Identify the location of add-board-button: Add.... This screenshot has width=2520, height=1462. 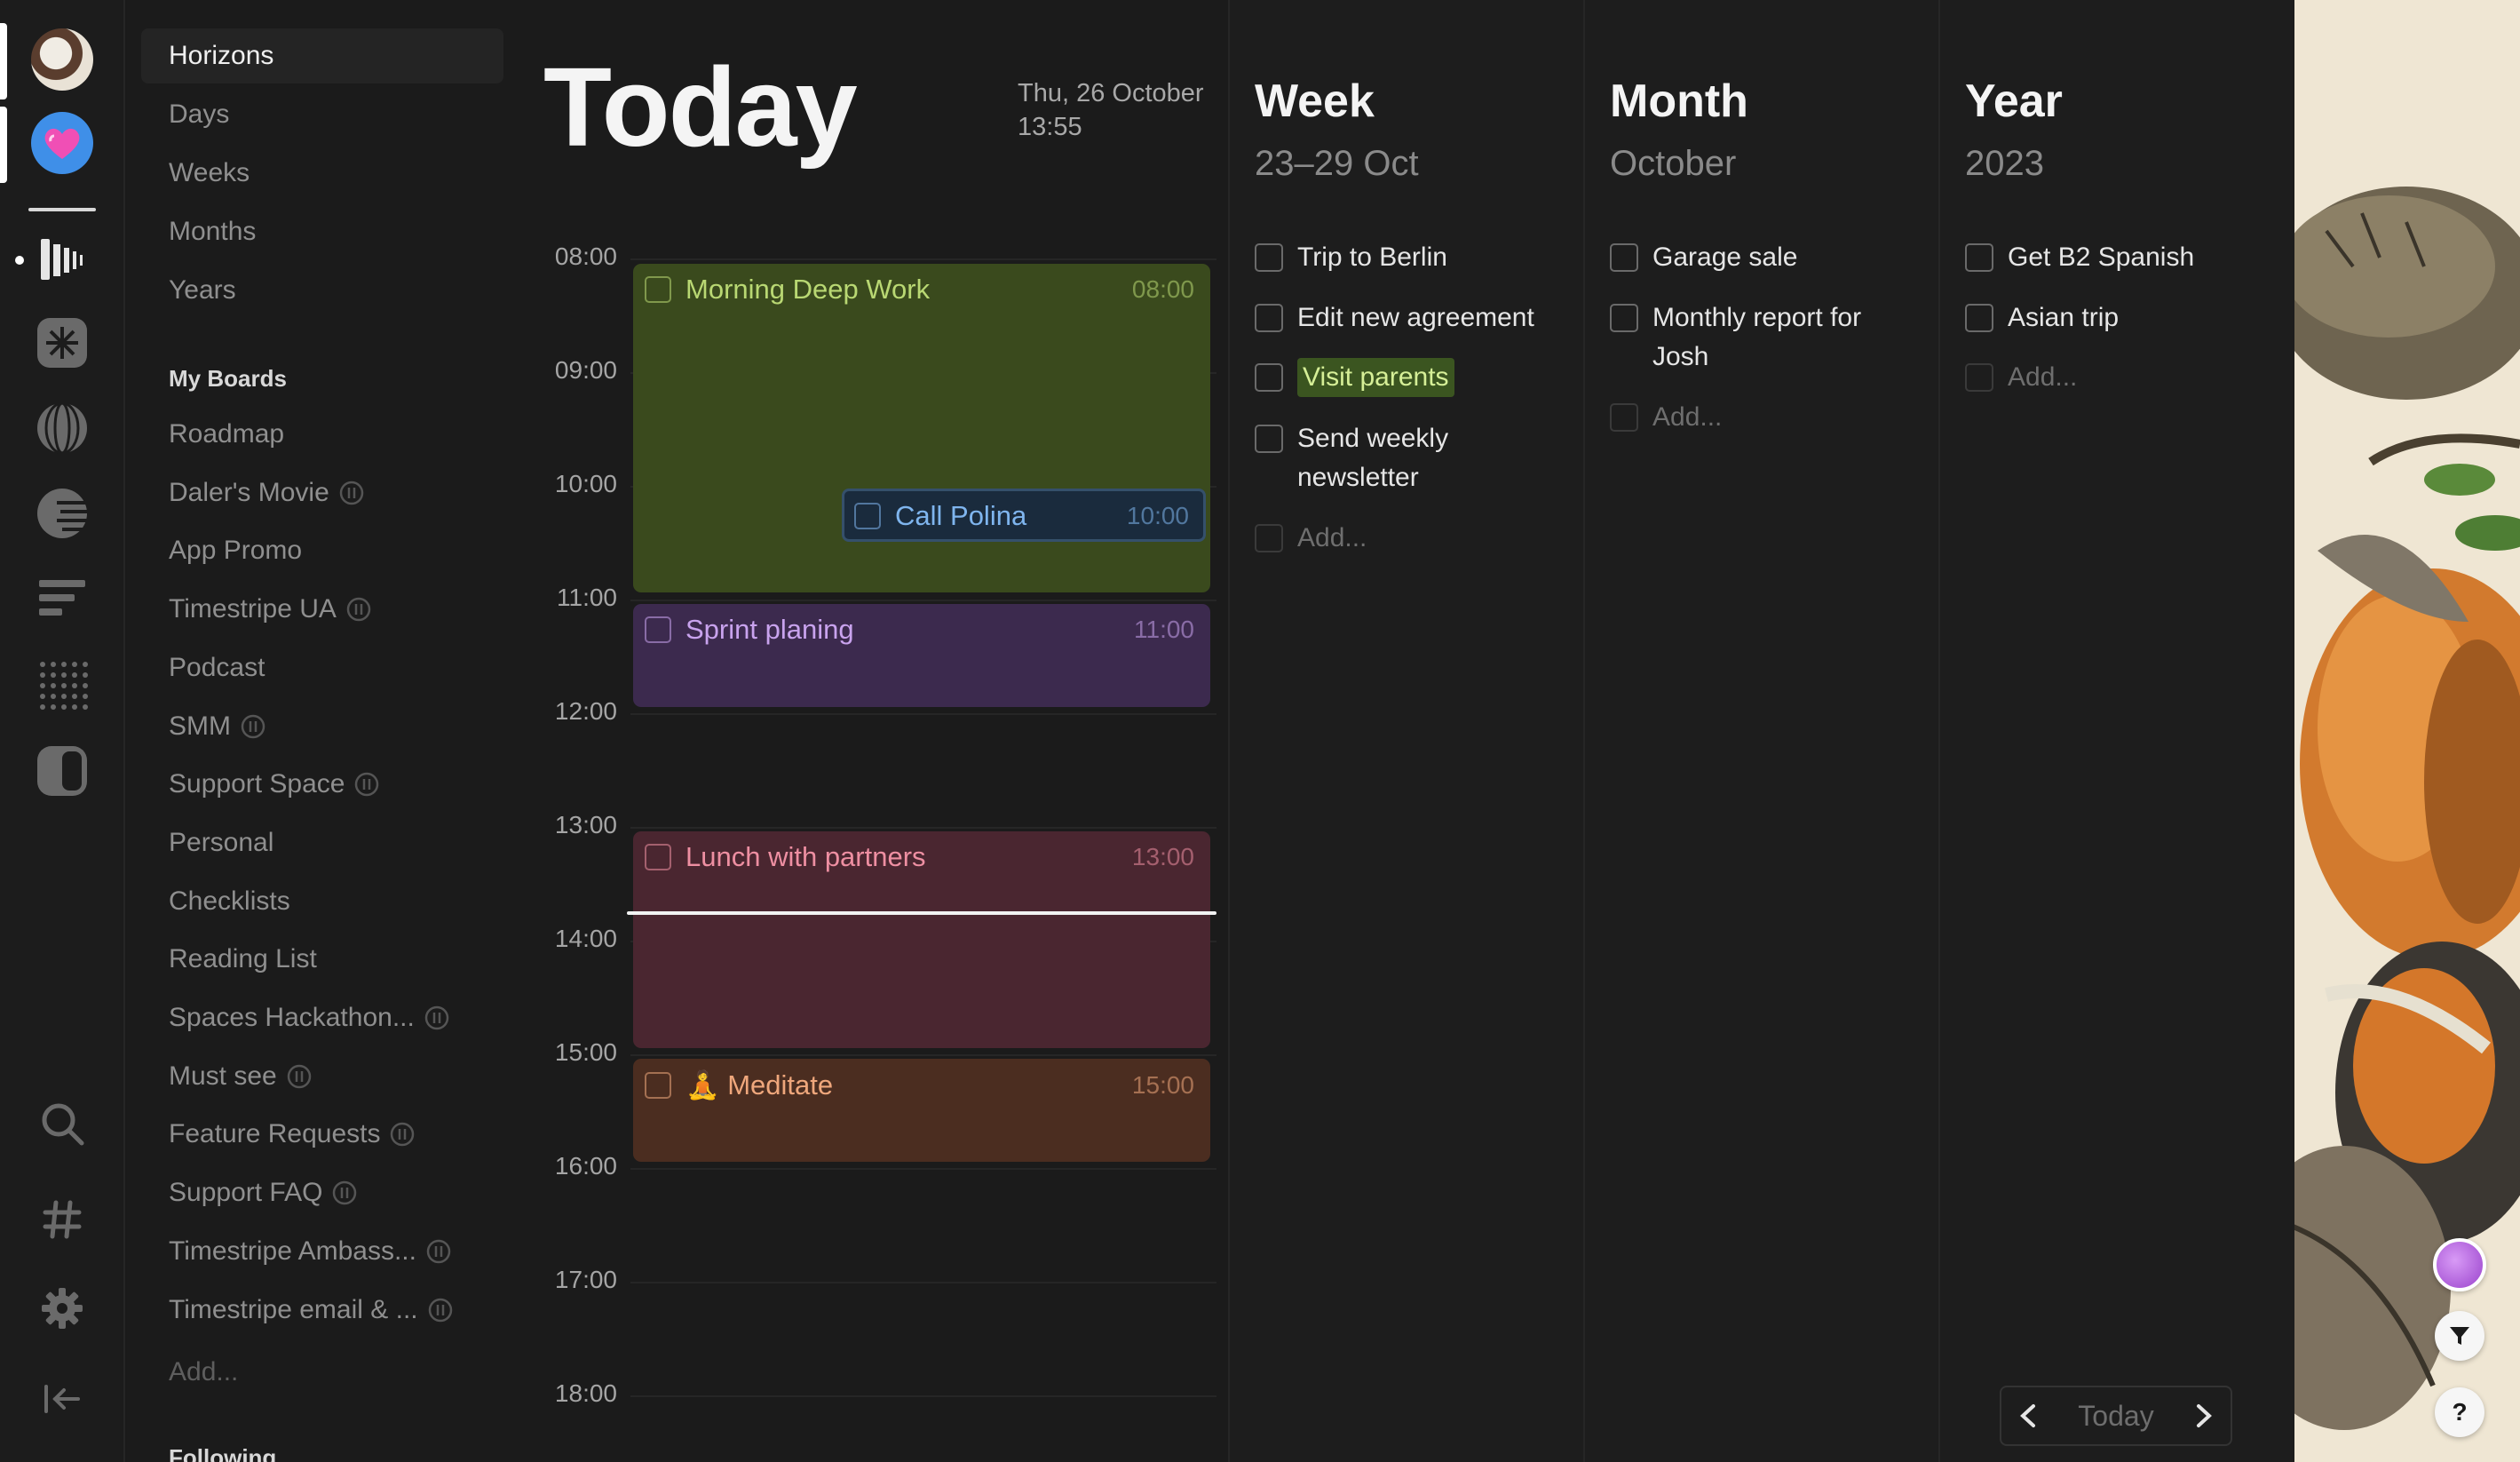
(203, 1372).